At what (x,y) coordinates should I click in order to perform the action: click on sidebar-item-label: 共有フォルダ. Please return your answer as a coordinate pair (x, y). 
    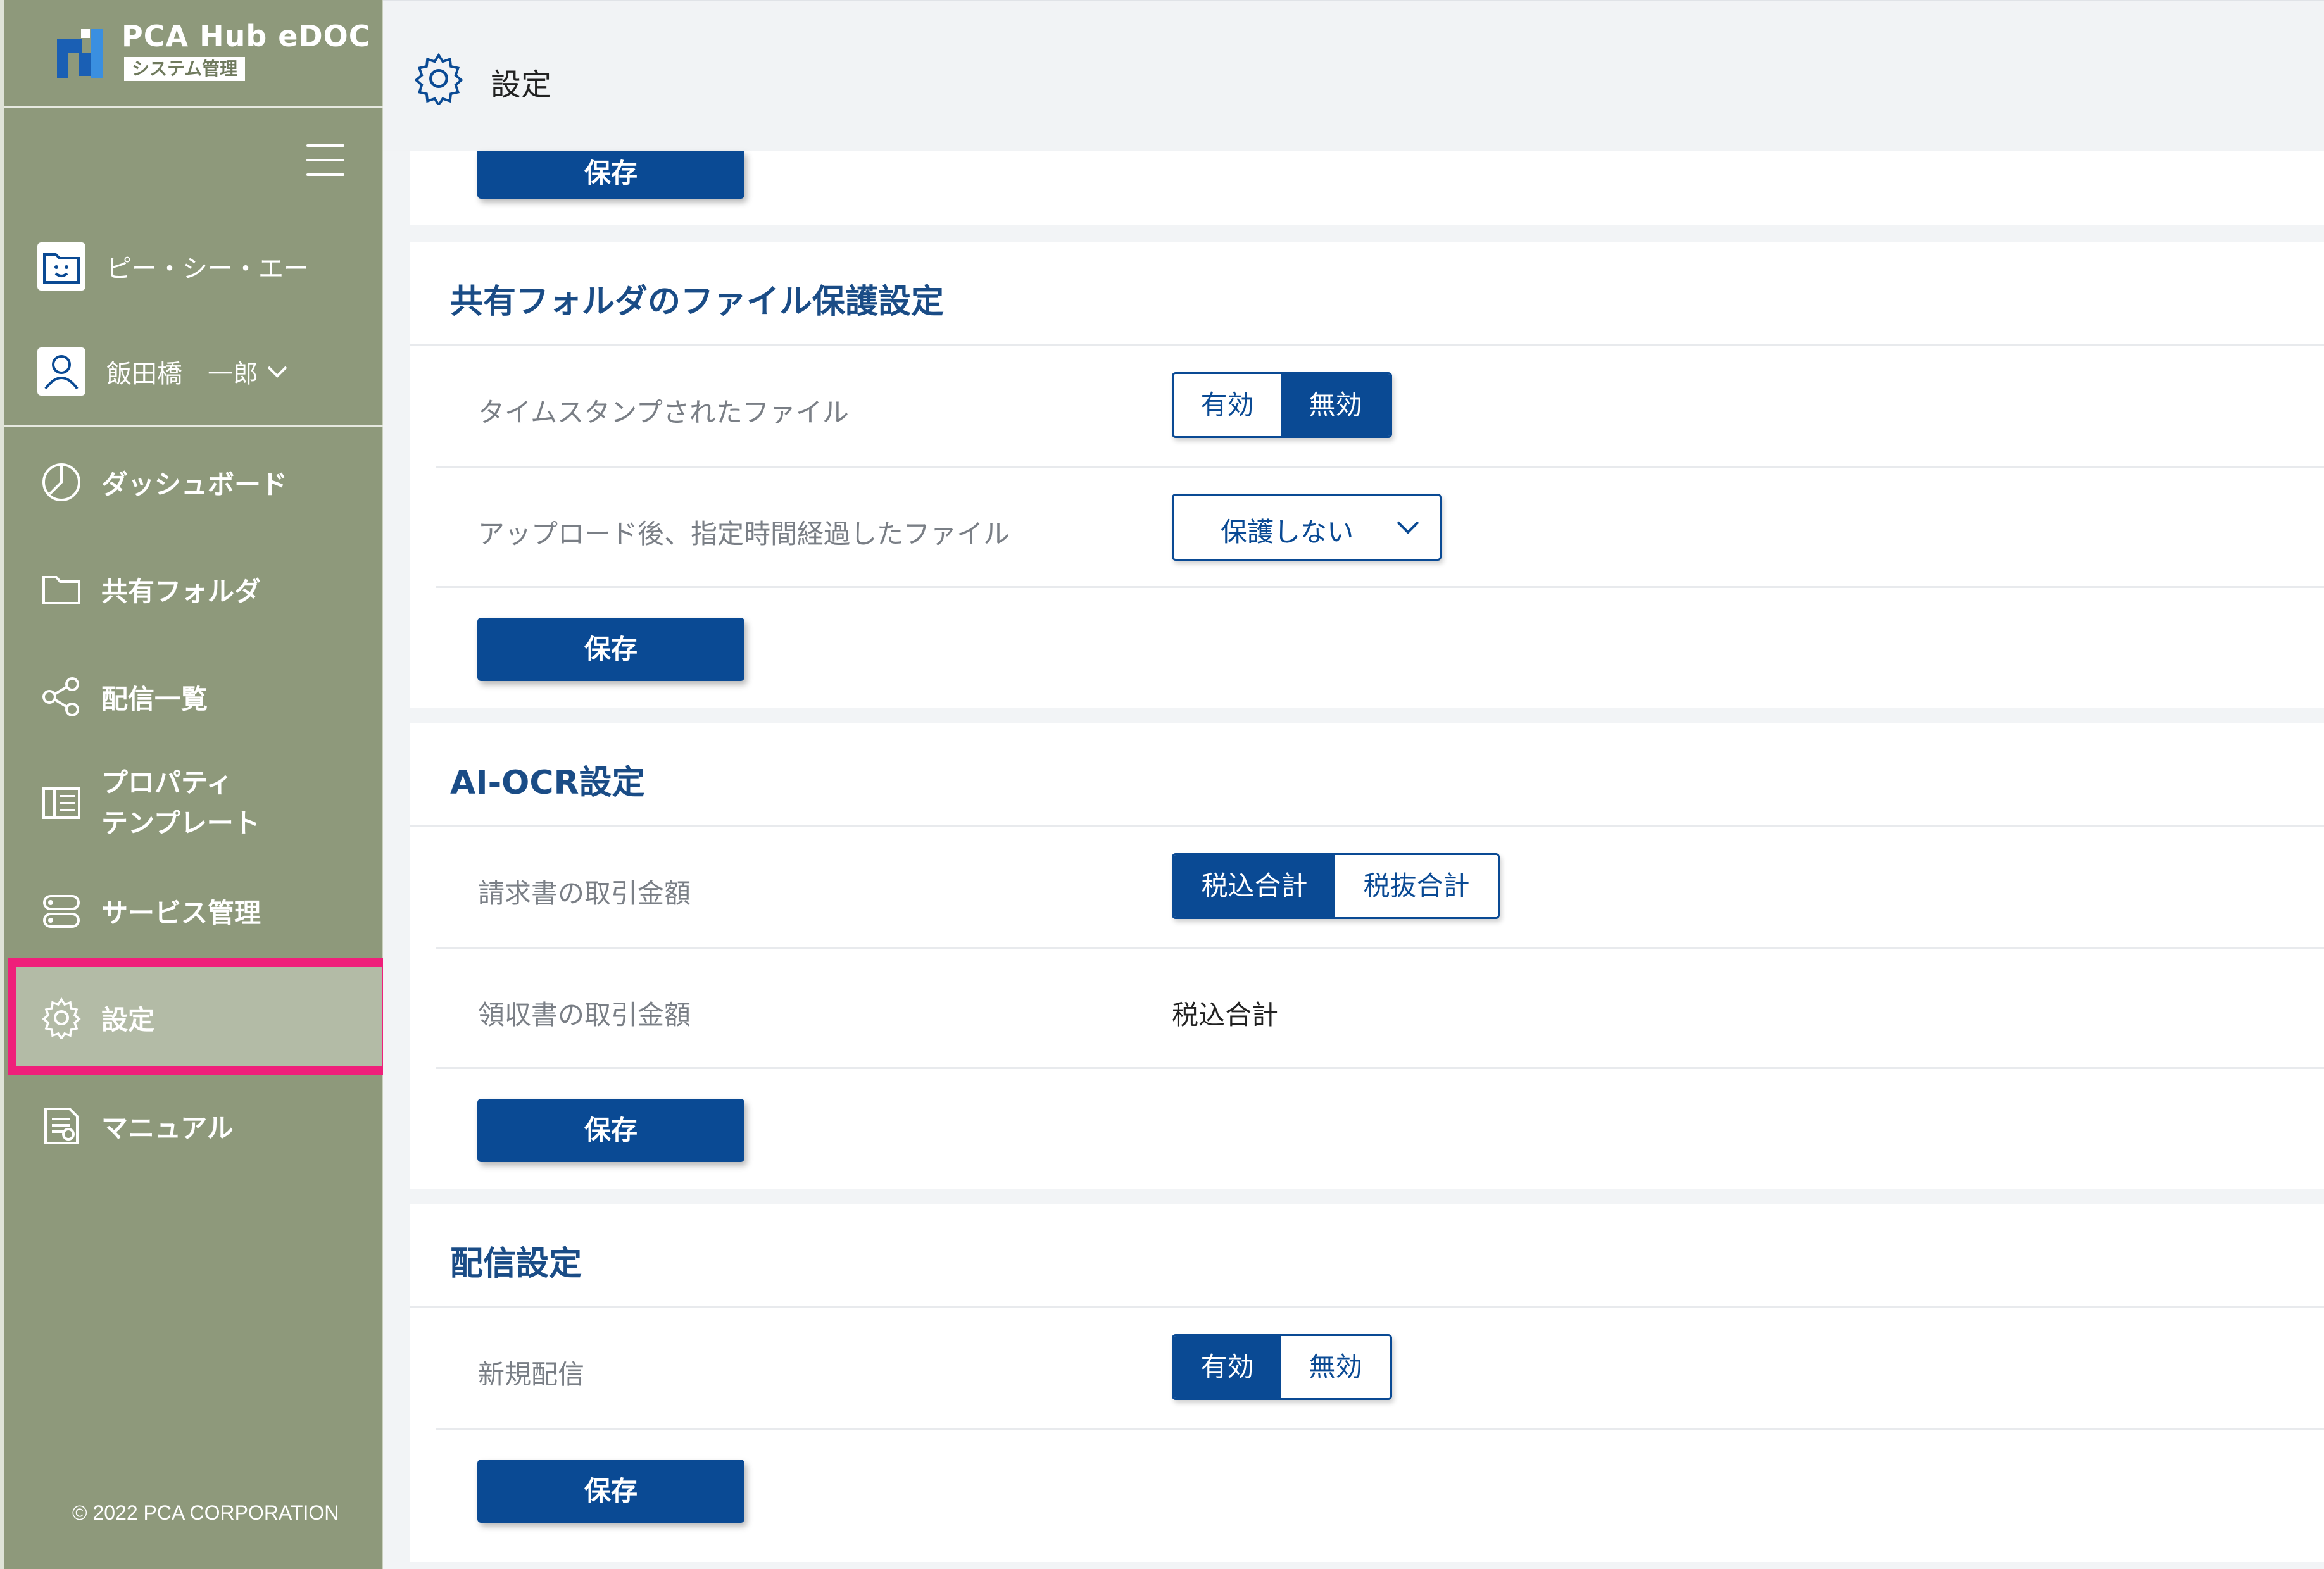
    Looking at the image, I should click on (181, 591).